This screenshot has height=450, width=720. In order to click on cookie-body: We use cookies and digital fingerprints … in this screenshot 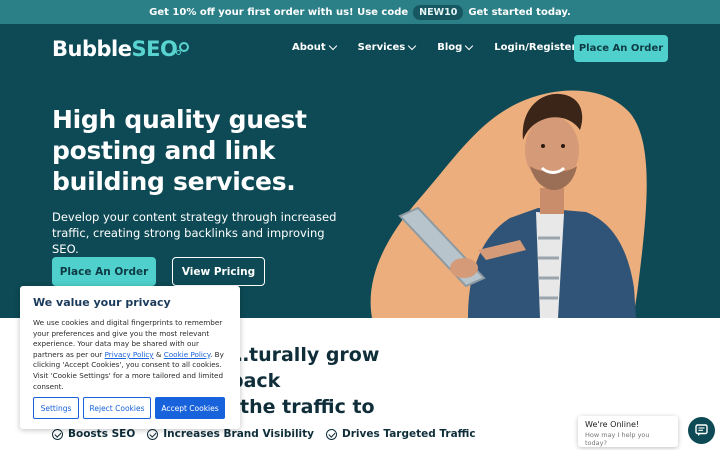, I will do `click(130, 355)`.